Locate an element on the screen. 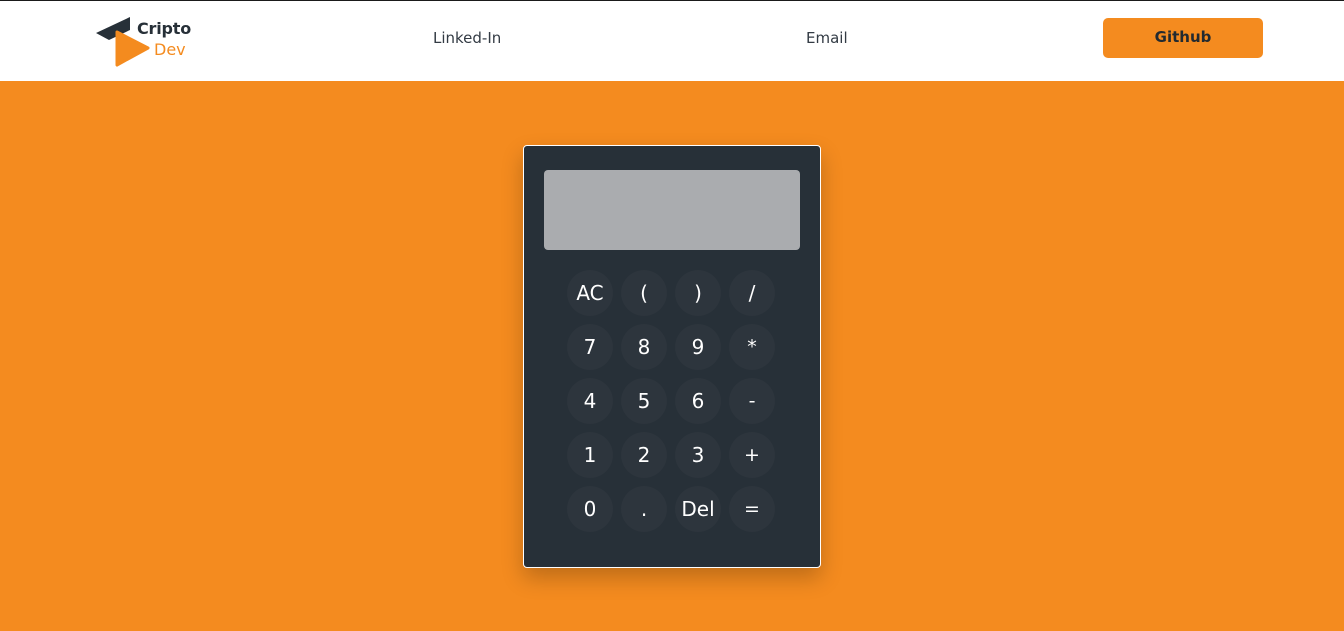  logo-text-cripto: Cripto is located at coordinates (164, 28).